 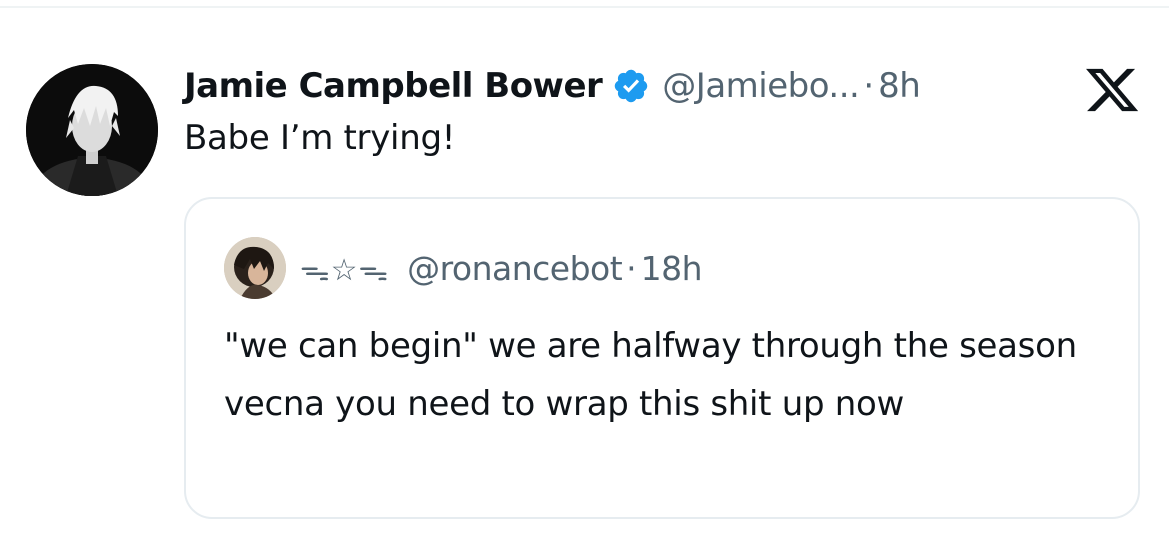 I want to click on quoted-avatar-image, so click(x=255, y=268).